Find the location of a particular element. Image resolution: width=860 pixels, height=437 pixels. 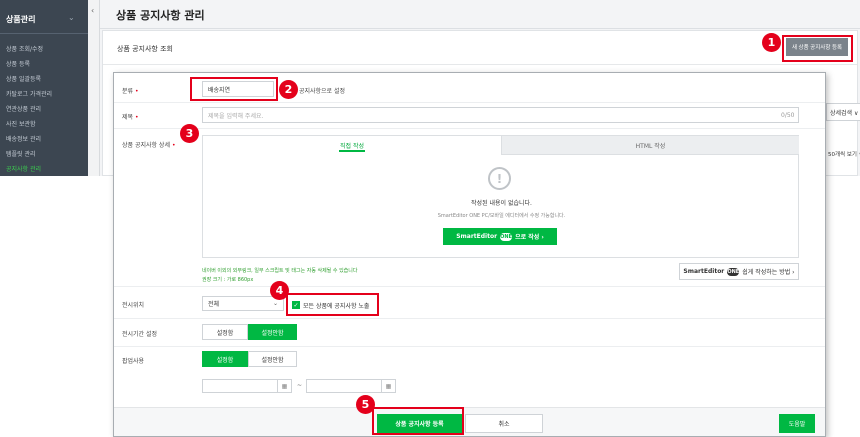

popup-off-button: 설정안함 is located at coordinates (272, 359).